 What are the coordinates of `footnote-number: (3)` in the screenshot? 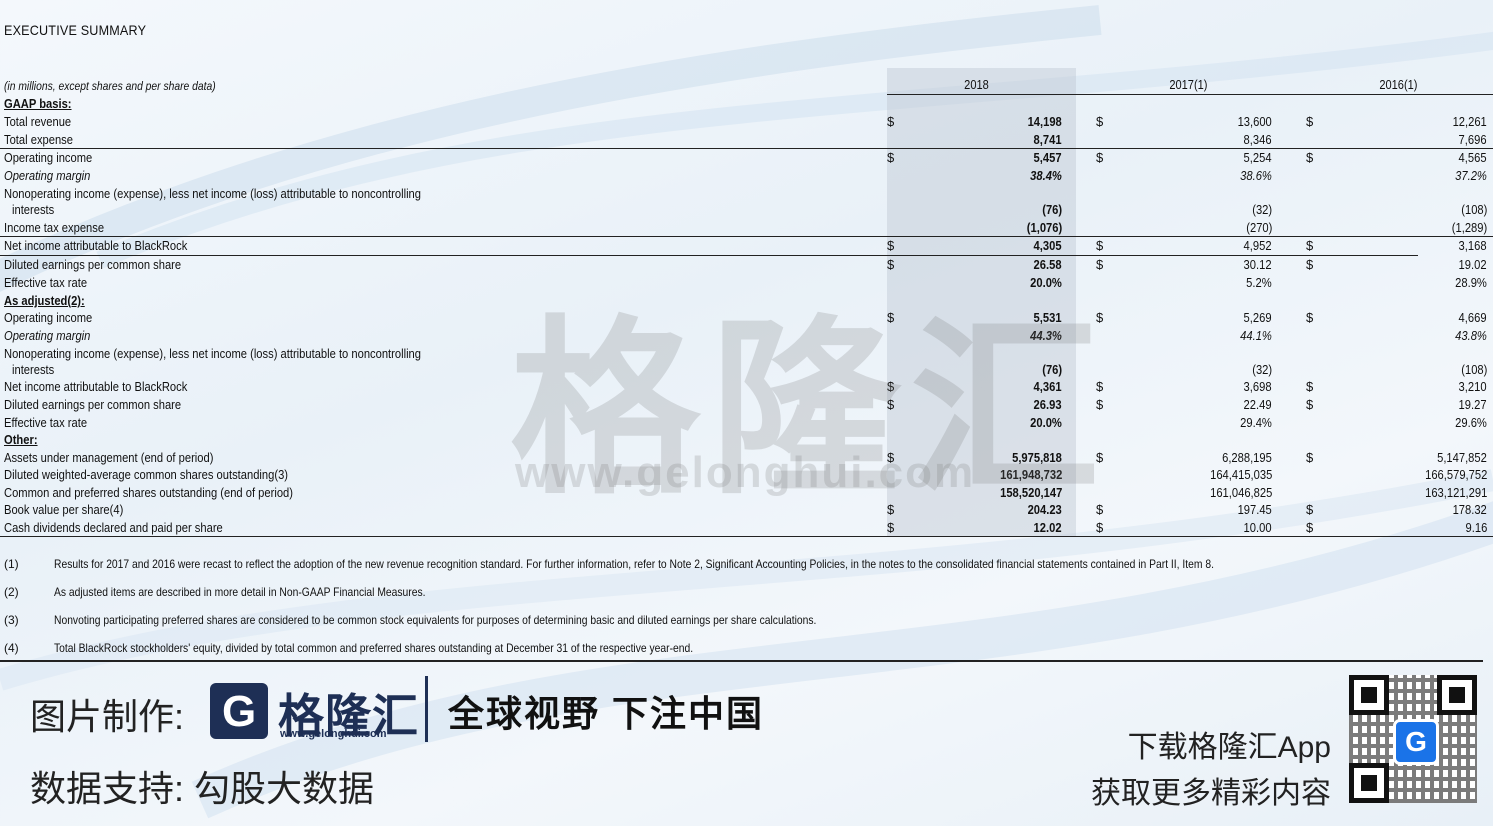 It's located at (11, 620).